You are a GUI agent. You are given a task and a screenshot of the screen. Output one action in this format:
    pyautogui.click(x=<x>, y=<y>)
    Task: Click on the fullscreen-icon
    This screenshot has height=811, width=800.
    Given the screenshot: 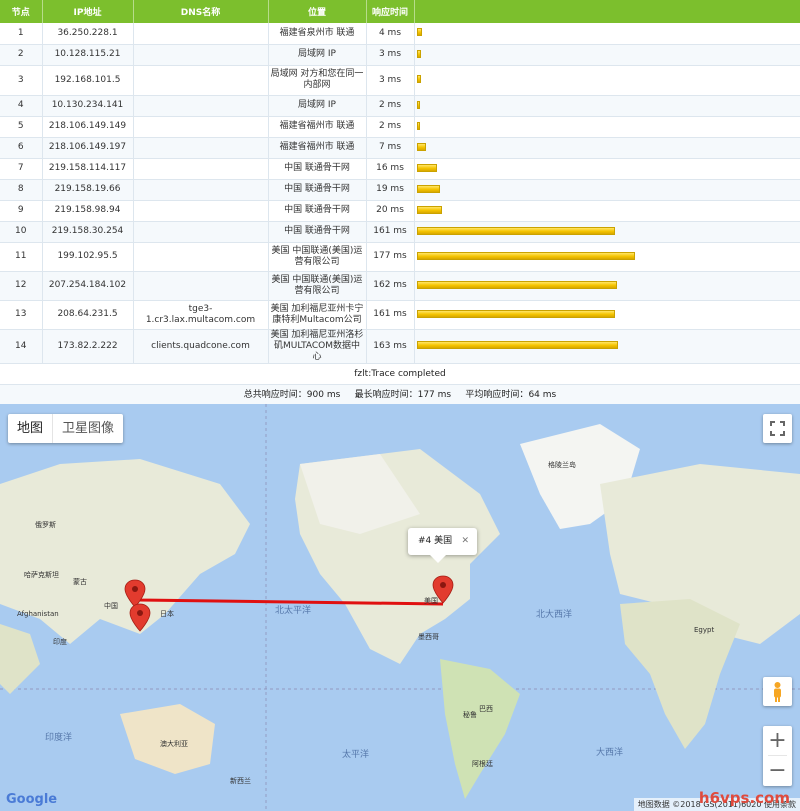 What is the action you would take?
    pyautogui.click(x=777, y=428)
    